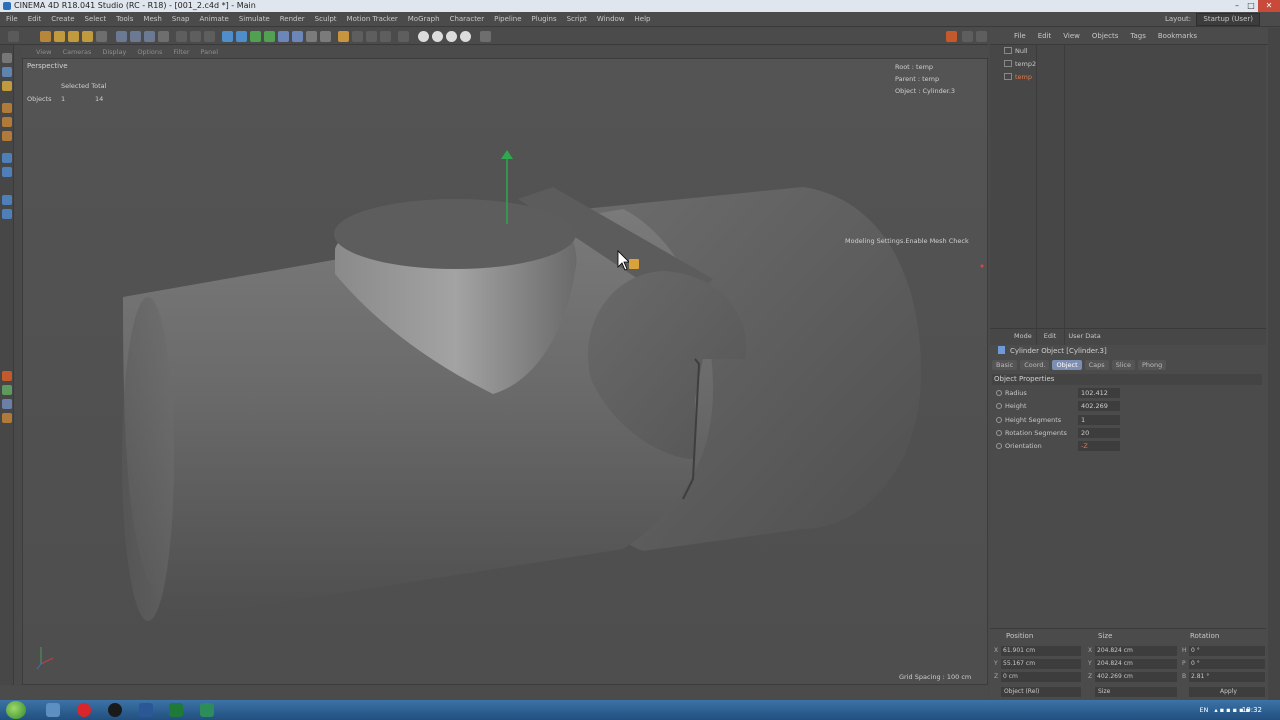  What do you see at coordinates (1099, 420) in the screenshot?
I see `height-segments-field: 1` at bounding box center [1099, 420].